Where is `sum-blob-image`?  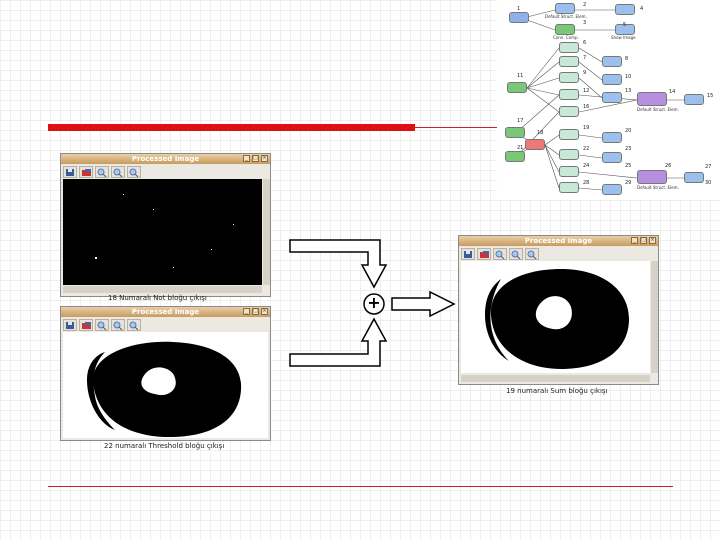 sum-blob-image is located at coordinates (557, 319).